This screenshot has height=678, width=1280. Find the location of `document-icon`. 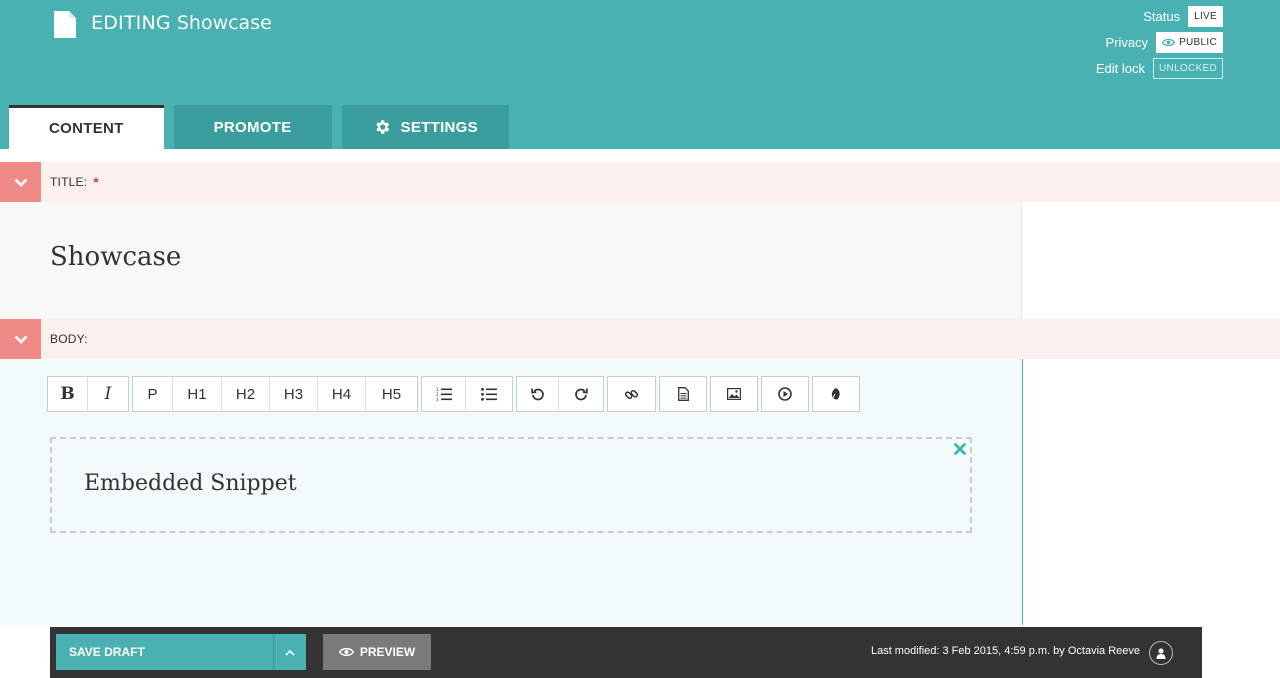

document-icon is located at coordinates (683, 394).